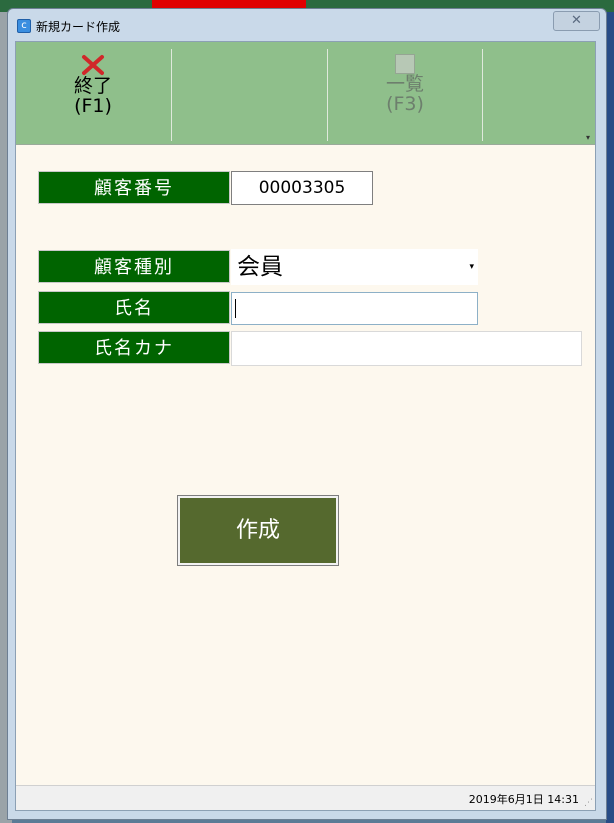 The height and width of the screenshot is (823, 614). Describe the element at coordinates (354, 308) in the screenshot. I see `name-input` at that location.